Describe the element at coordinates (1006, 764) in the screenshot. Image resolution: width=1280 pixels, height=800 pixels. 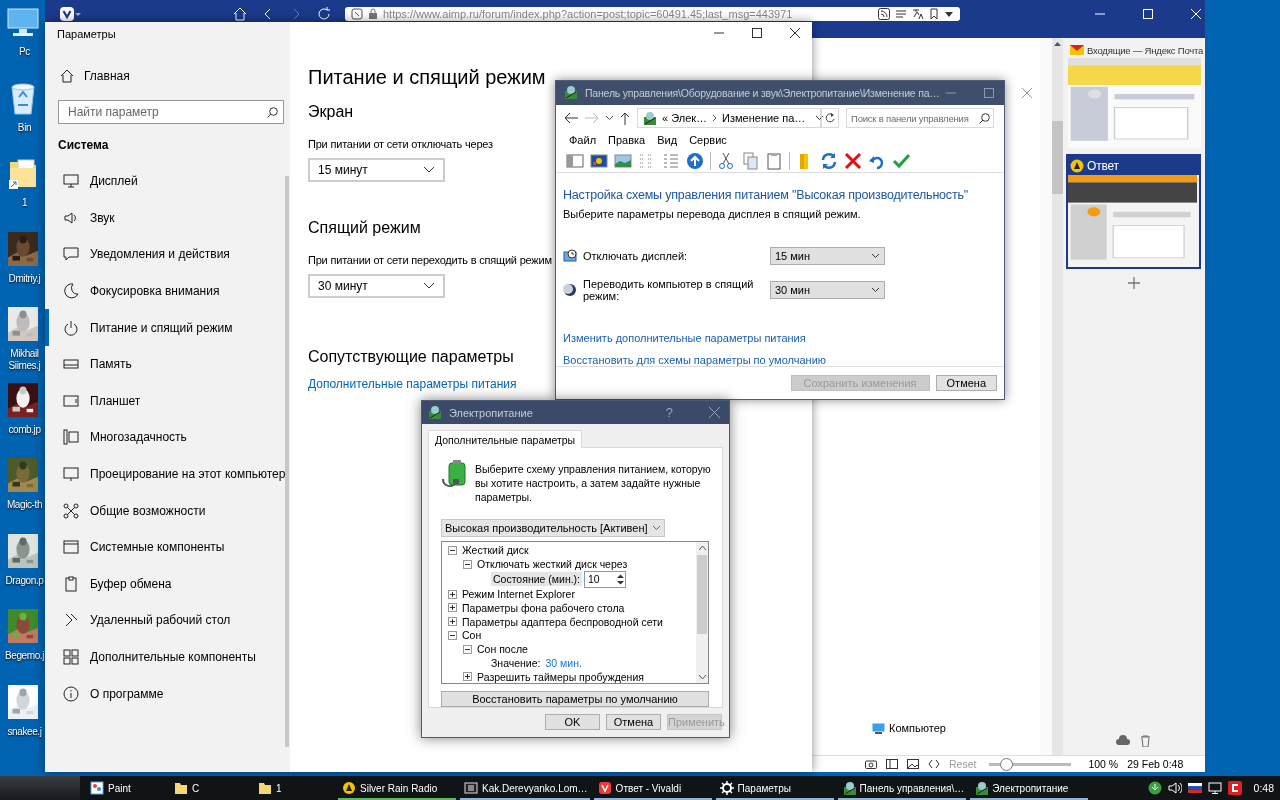
I see `slider-thumb` at that location.